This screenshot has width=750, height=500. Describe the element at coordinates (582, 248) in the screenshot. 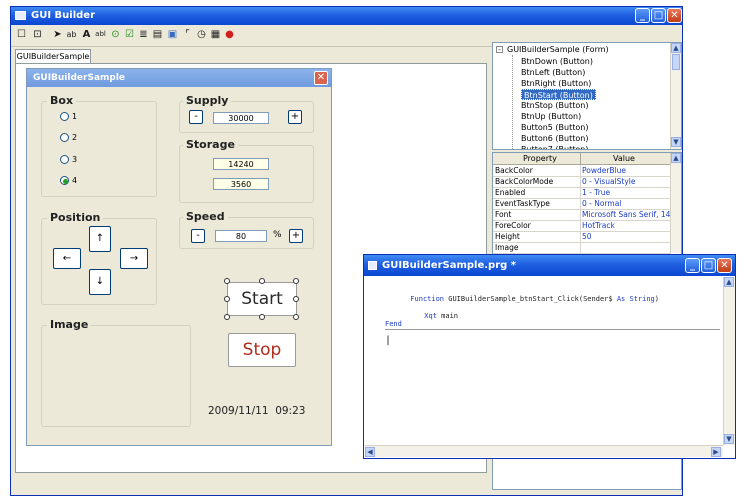

I see `property-row: Image` at that location.